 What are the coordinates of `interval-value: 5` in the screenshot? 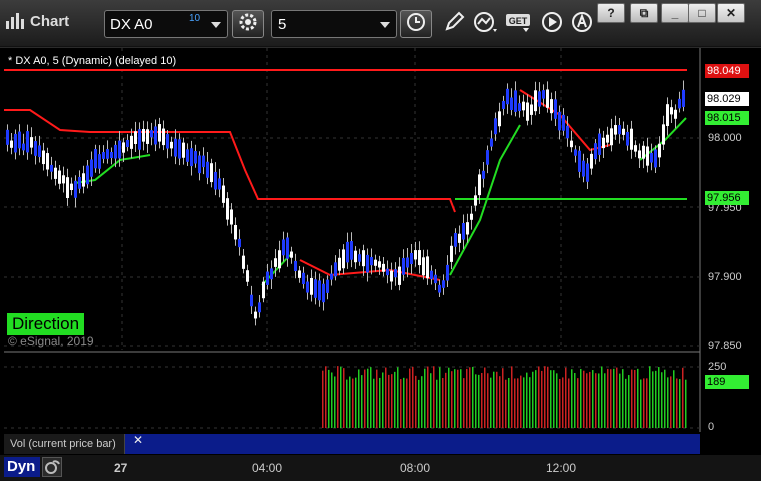 It's located at (282, 24).